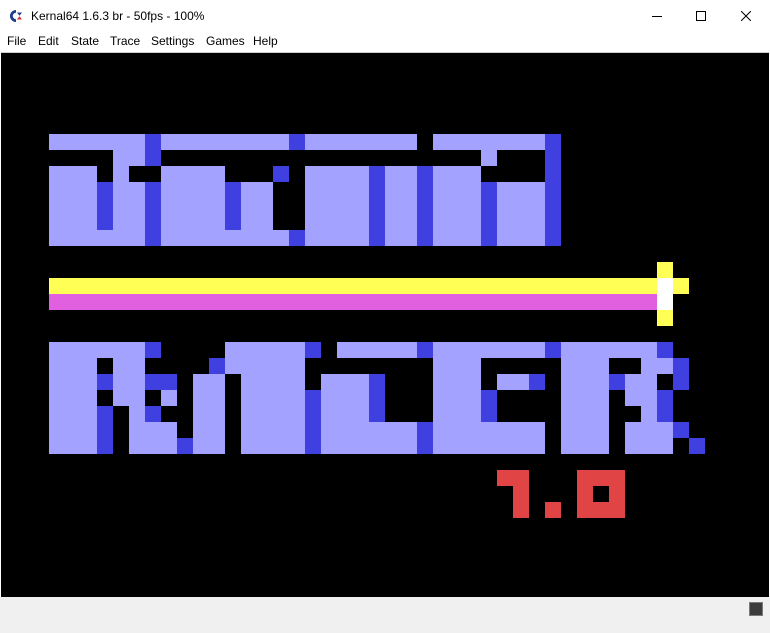 Image resolution: width=770 pixels, height=633 pixels. What do you see at coordinates (172, 41) in the screenshot?
I see `menu-settings: Settings` at bounding box center [172, 41].